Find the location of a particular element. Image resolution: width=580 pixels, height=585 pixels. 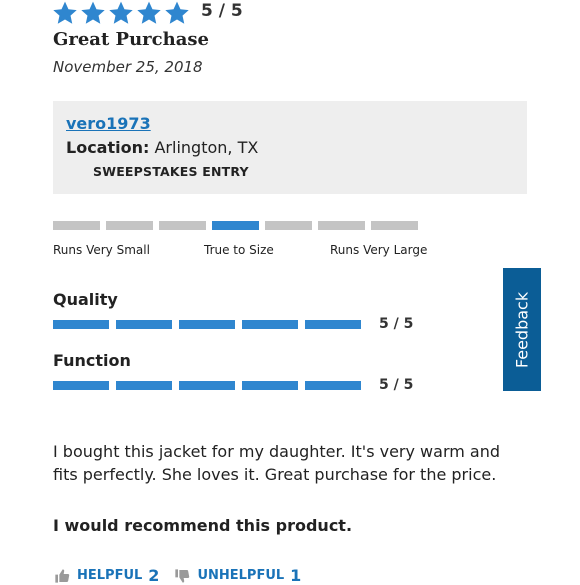

fit-label-large: Runs Very Large is located at coordinates (379, 250).